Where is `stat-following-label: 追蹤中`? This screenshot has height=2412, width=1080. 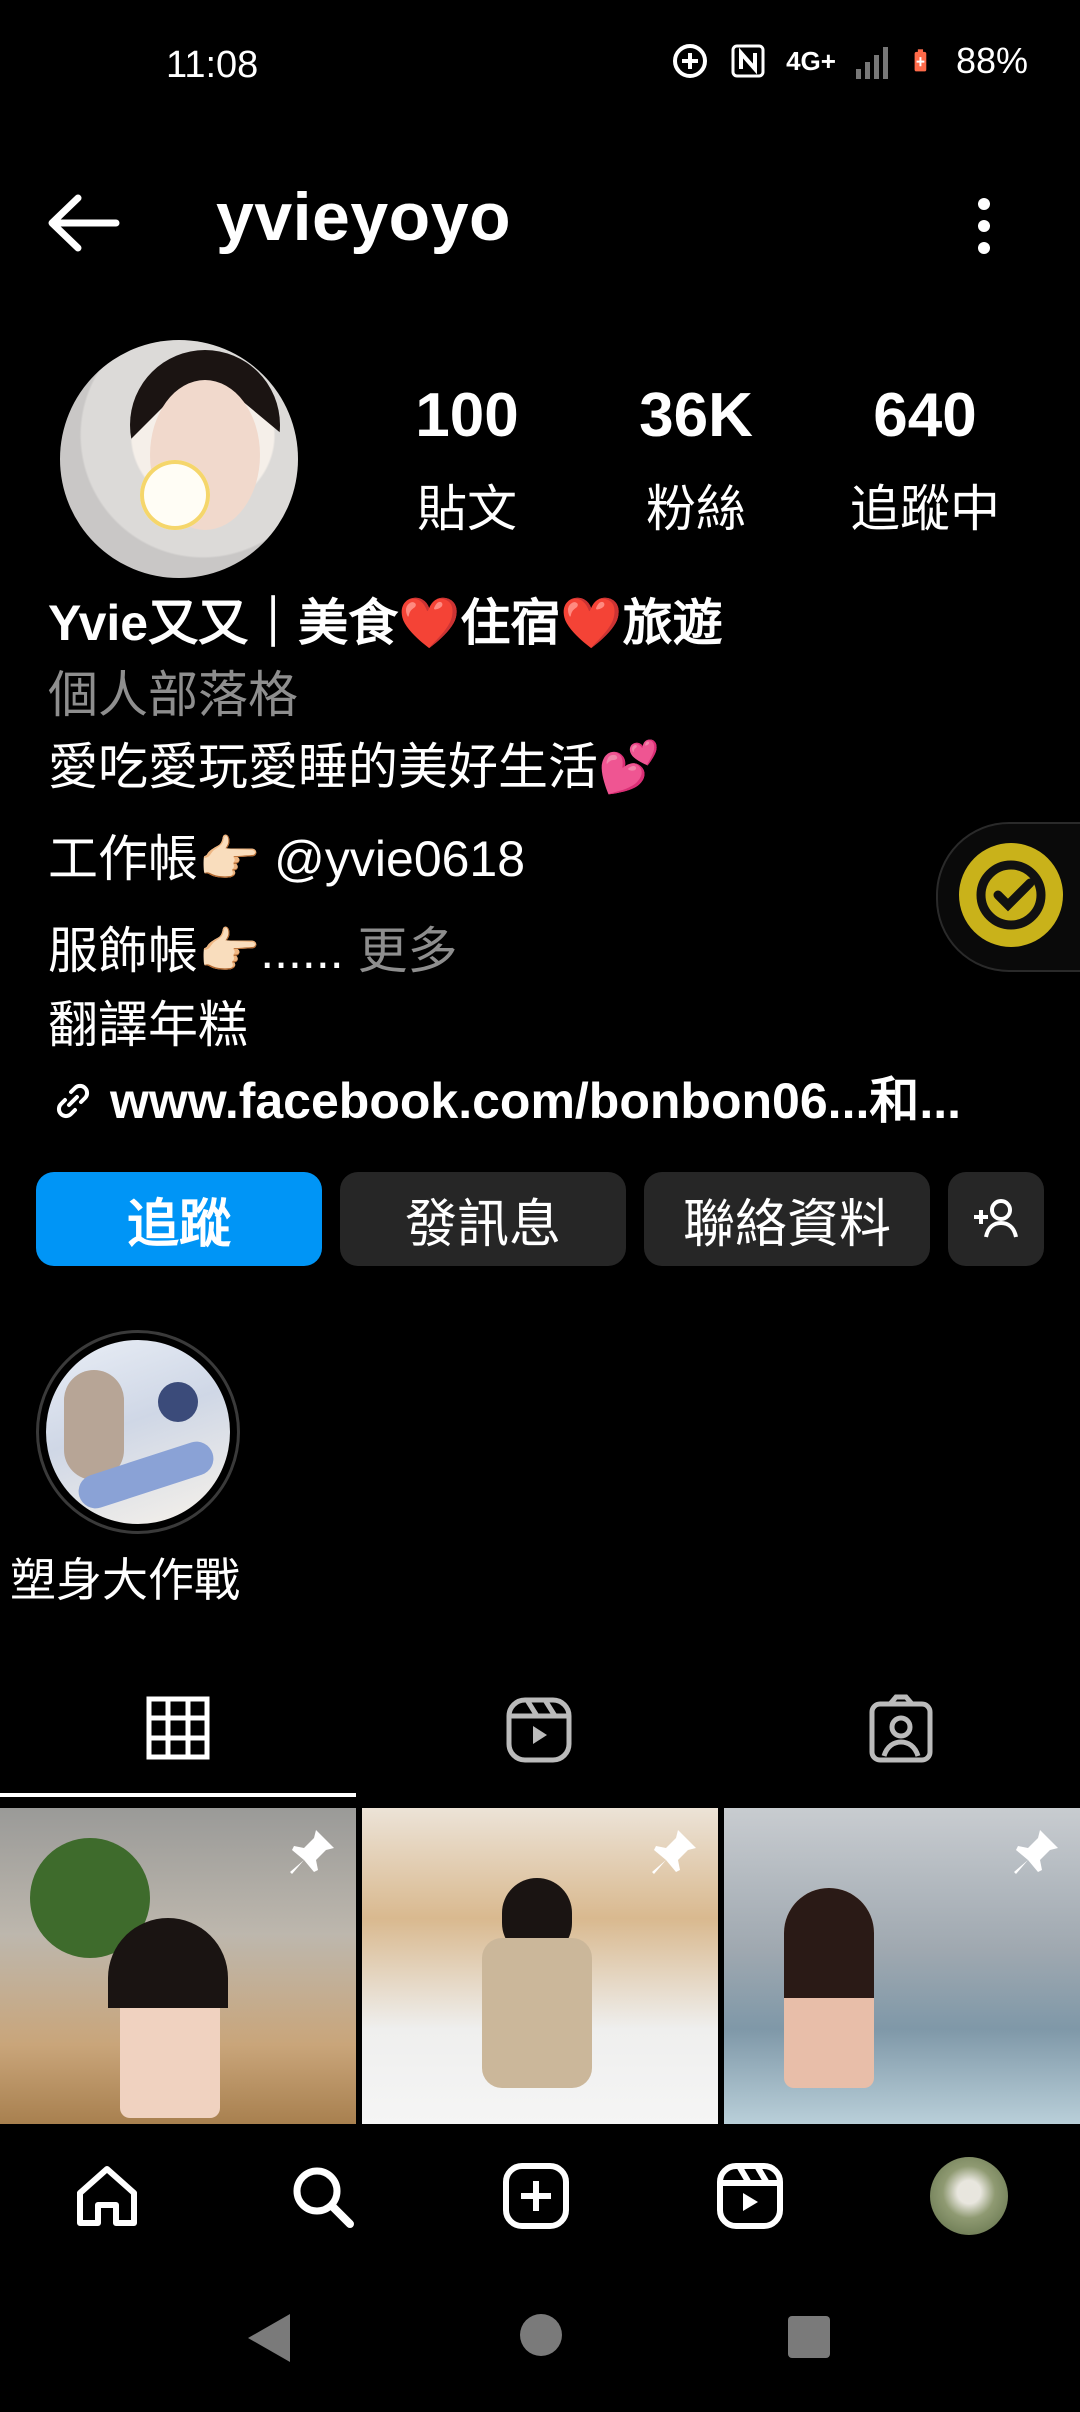 stat-following-label: 追蹤中 is located at coordinates (925, 509).